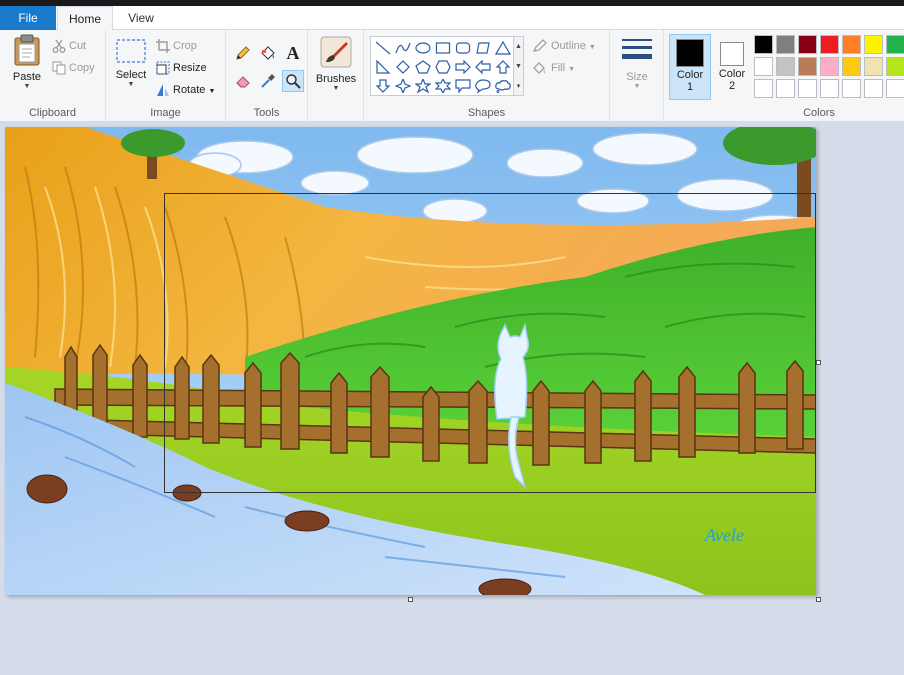  I want to click on color-2-swatch, so click(732, 54).